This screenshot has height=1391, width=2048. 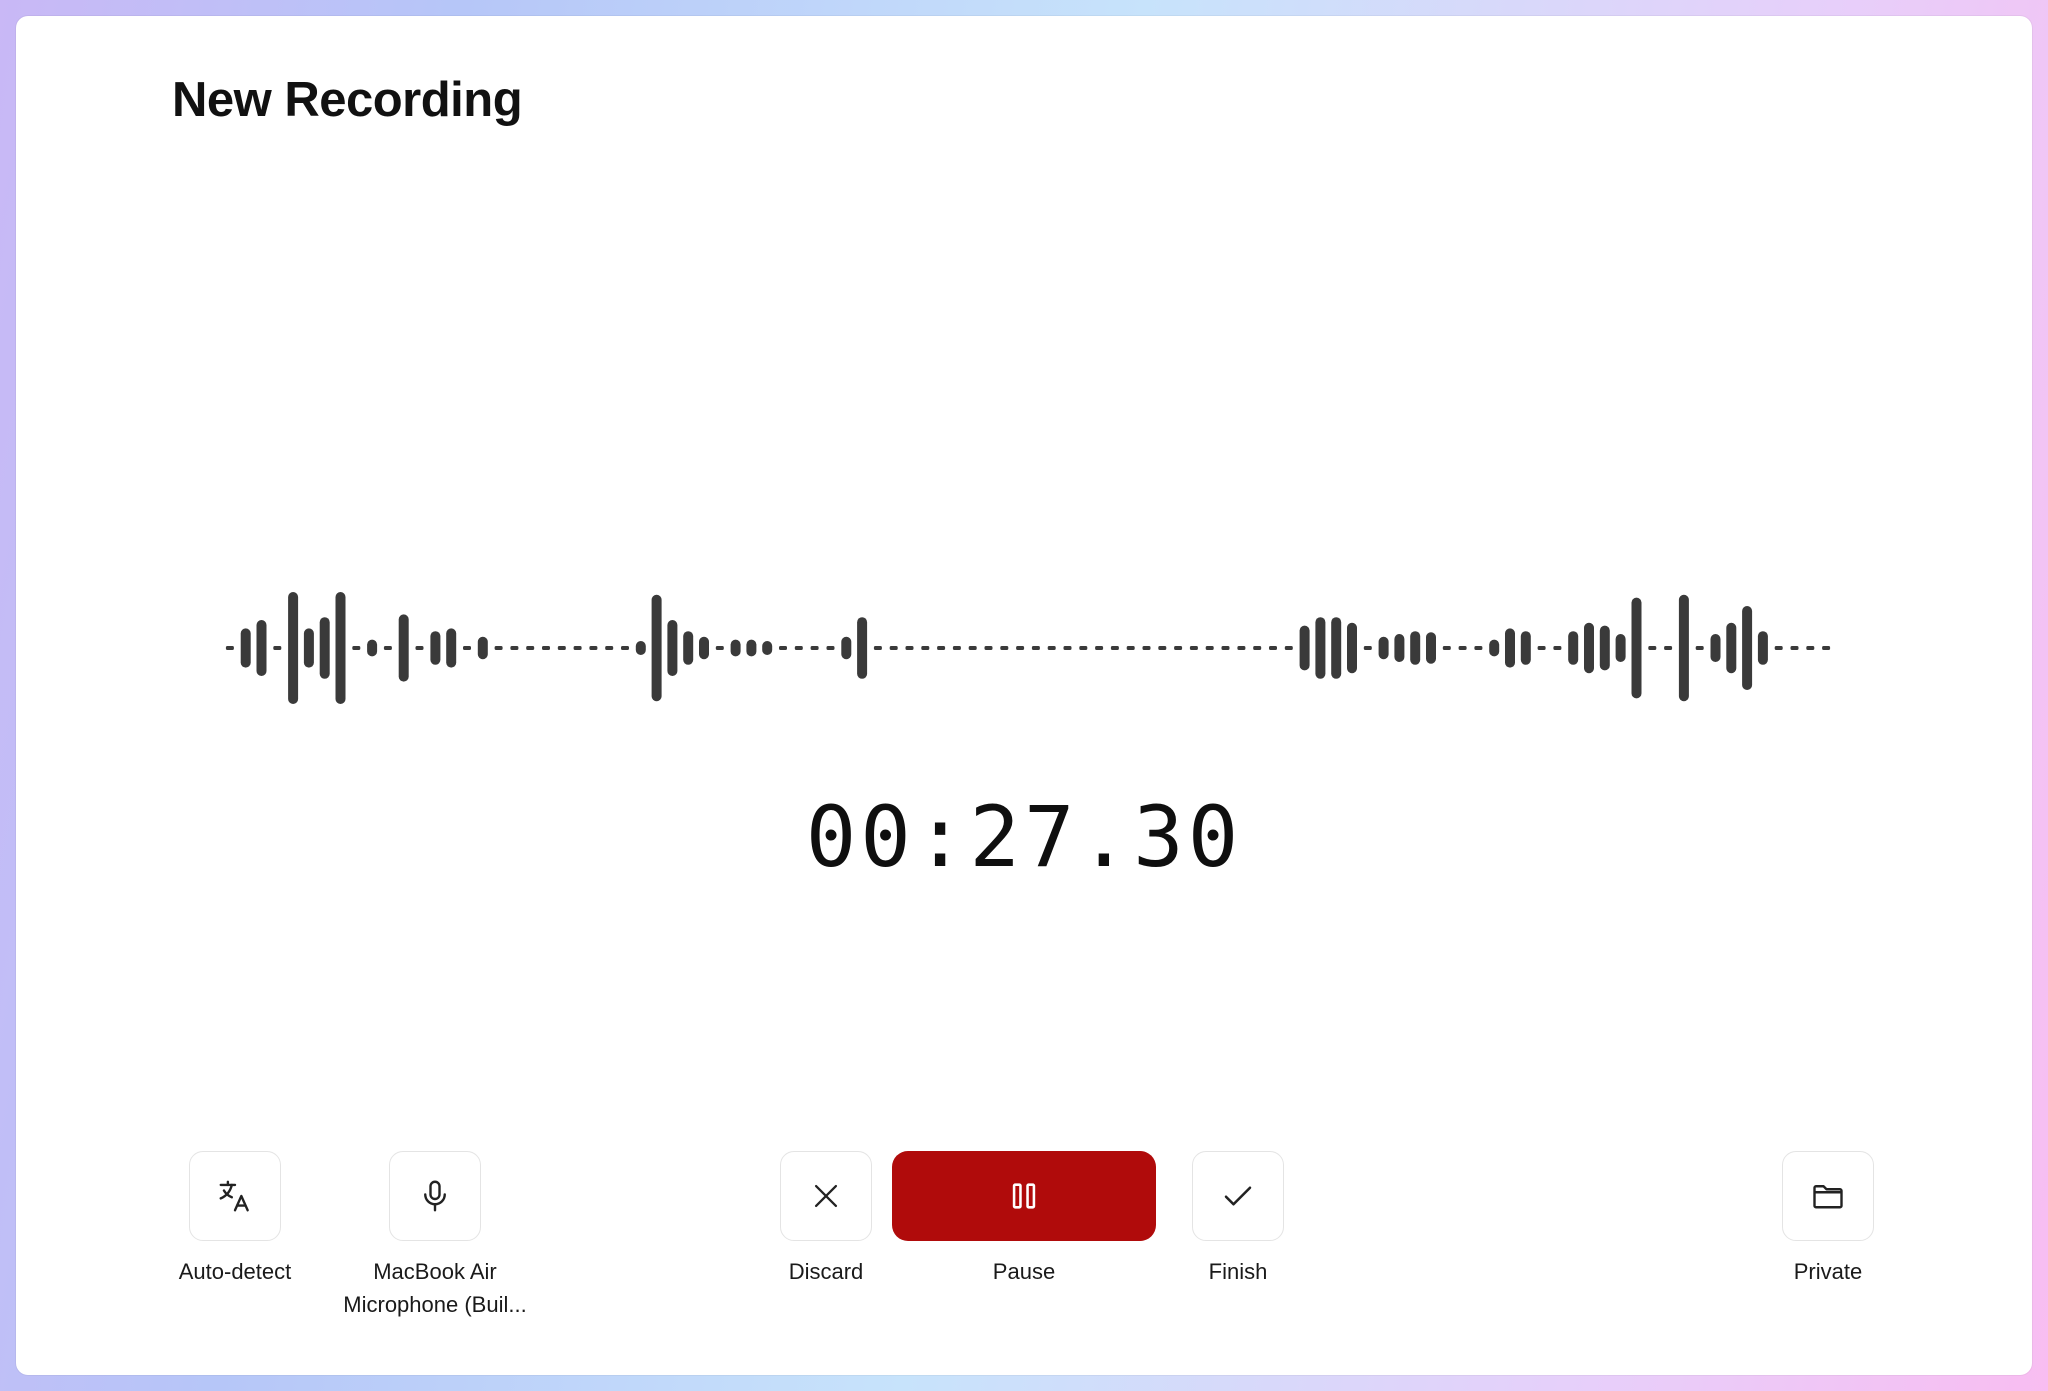 I want to click on waveform, so click(x=1028, y=648).